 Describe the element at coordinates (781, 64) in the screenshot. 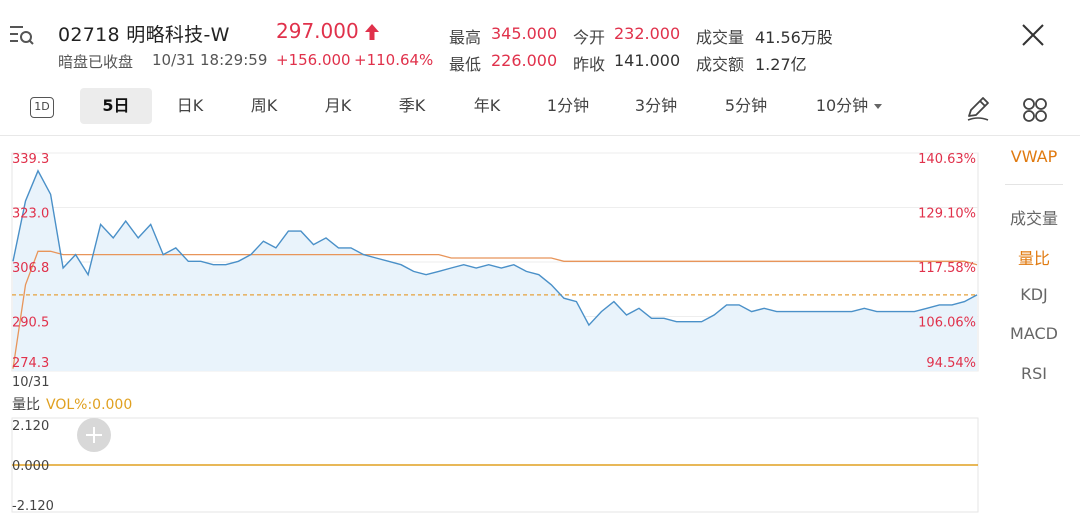

I see `turnover-value: 1.27亿` at that location.